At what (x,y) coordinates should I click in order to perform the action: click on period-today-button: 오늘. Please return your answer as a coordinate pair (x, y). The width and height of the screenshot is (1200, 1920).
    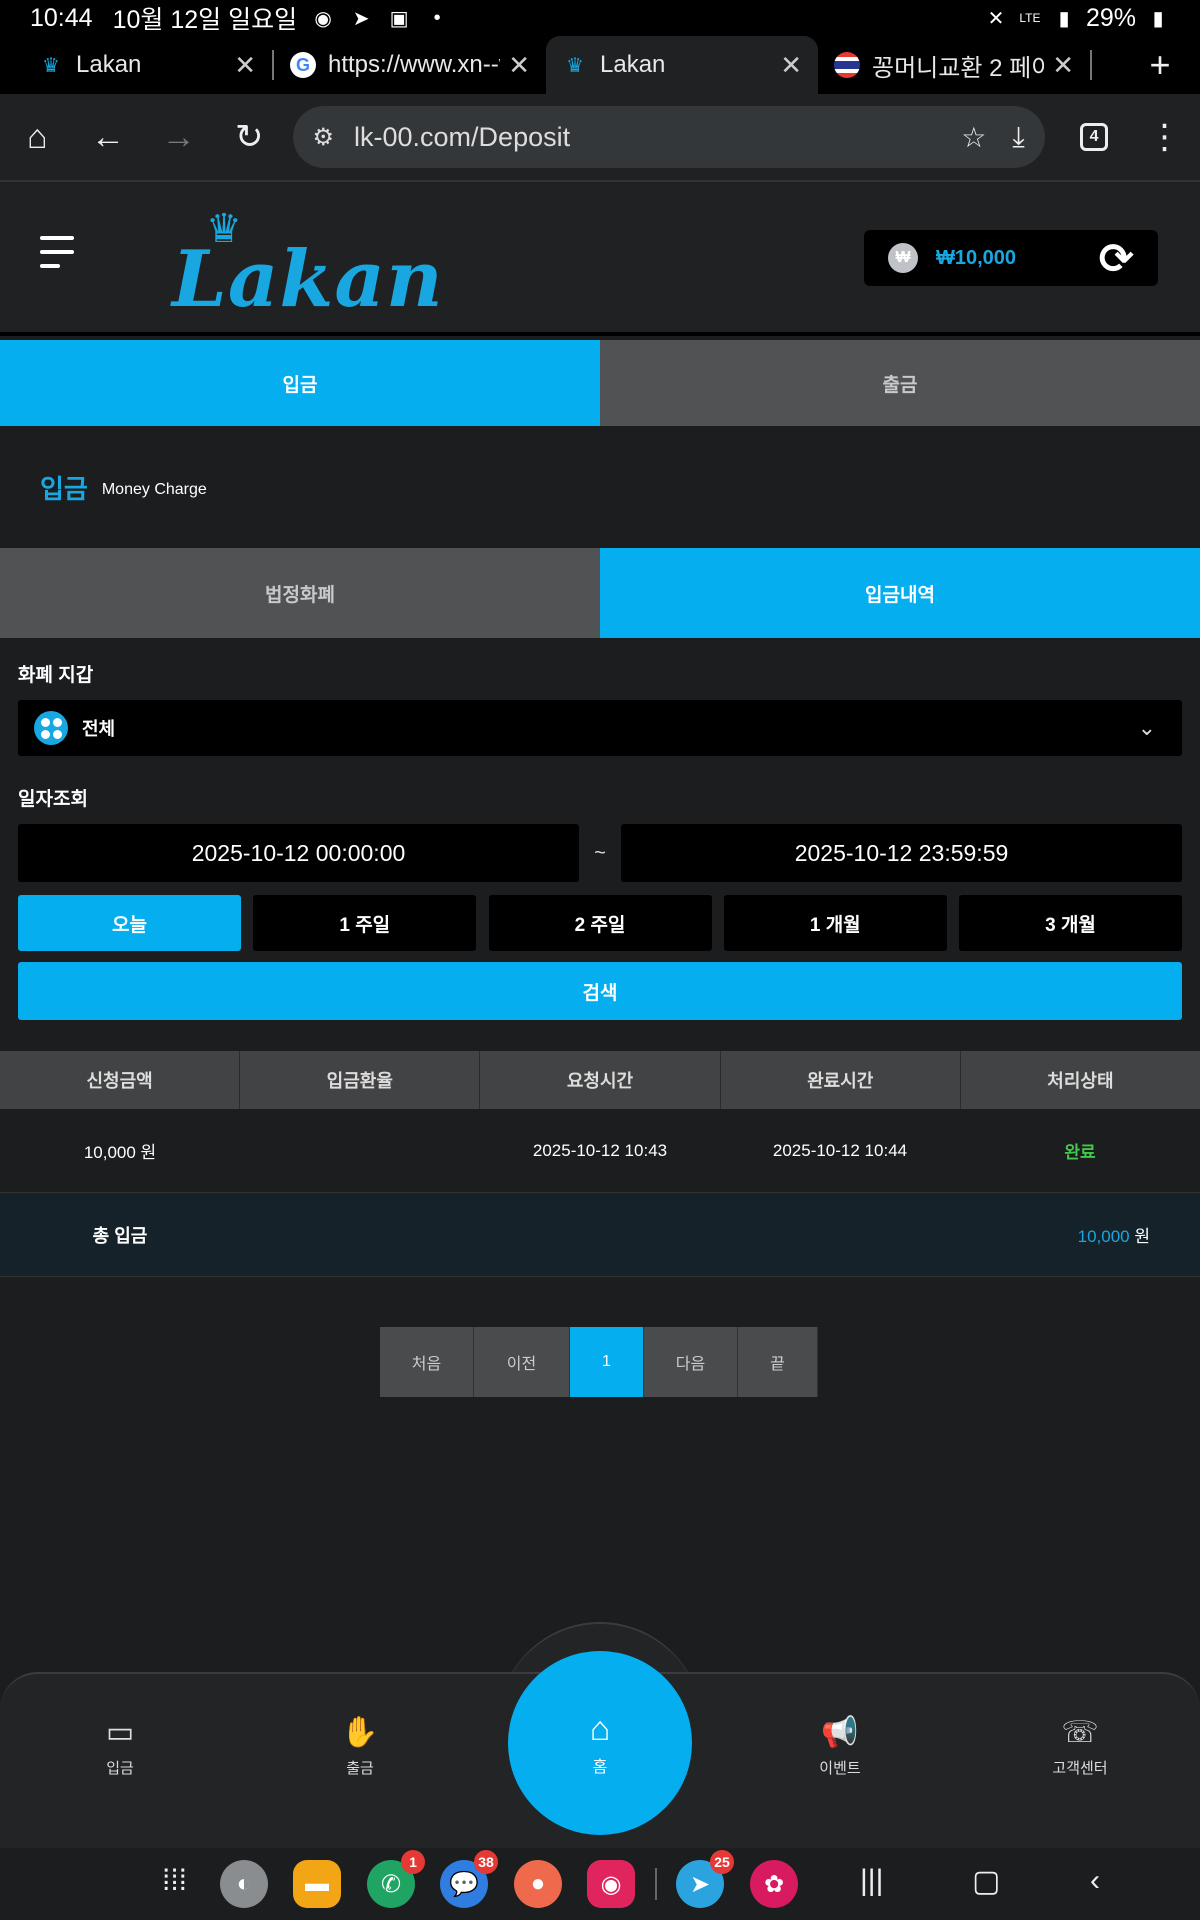
    Looking at the image, I should click on (129, 923).